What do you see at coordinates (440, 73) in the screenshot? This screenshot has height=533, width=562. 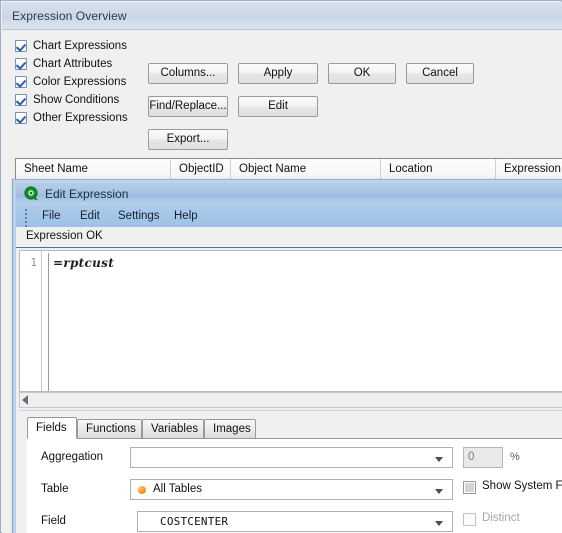 I see `cancel-button: Cancel` at bounding box center [440, 73].